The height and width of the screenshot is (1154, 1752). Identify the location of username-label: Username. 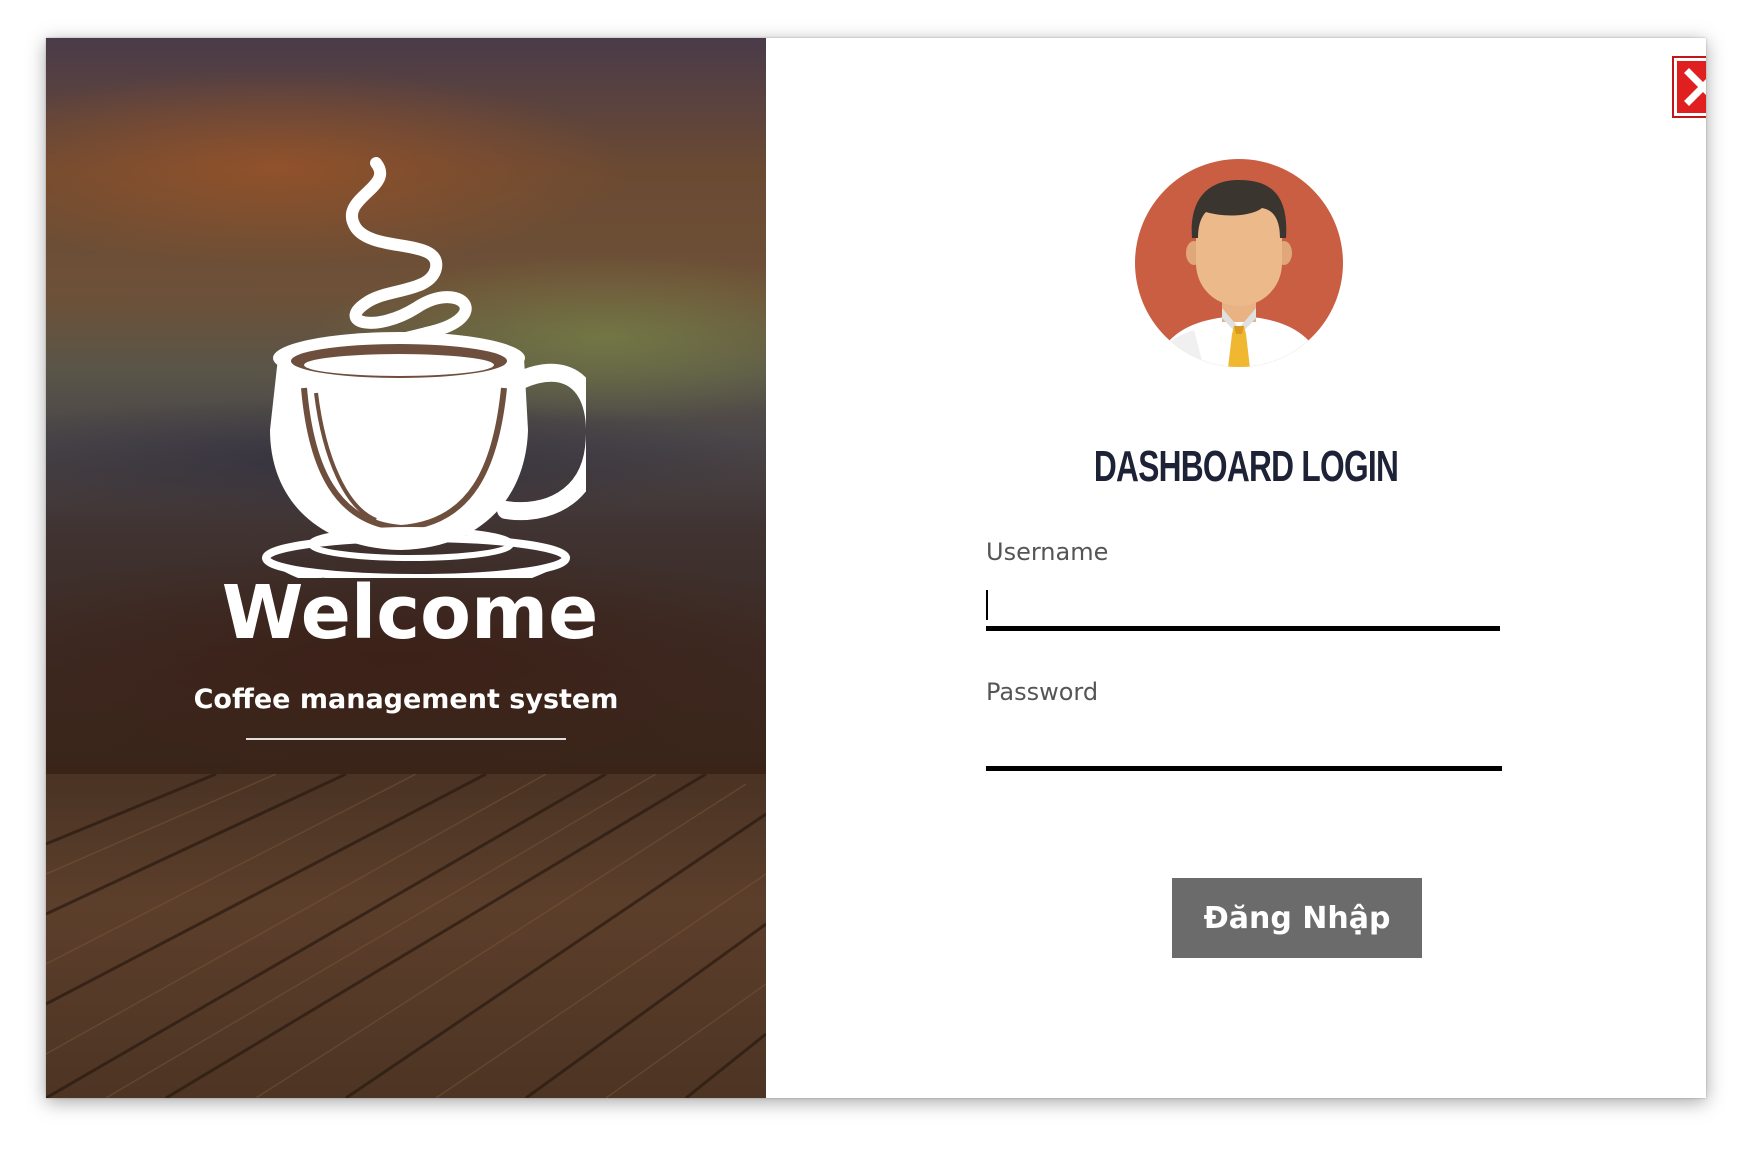
(1047, 552).